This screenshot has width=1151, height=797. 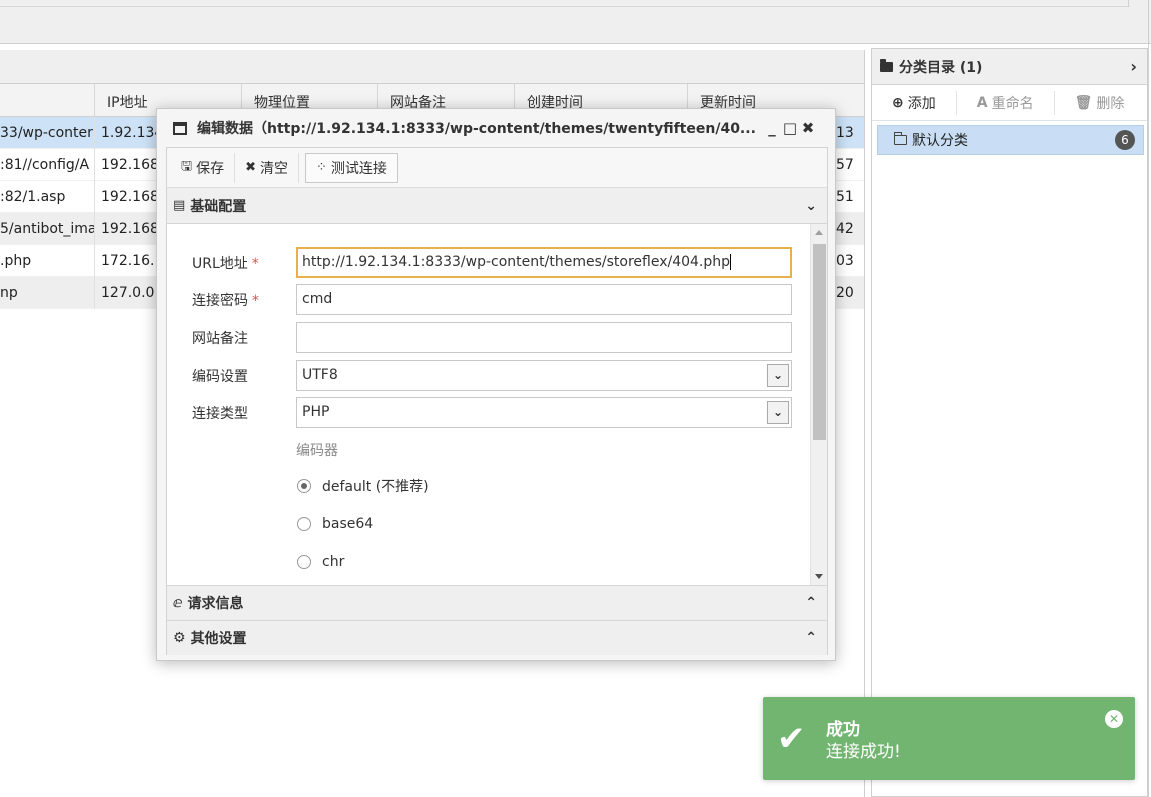 I want to click on test-connection-button: ⁘ 测试连接, so click(x=351, y=167).